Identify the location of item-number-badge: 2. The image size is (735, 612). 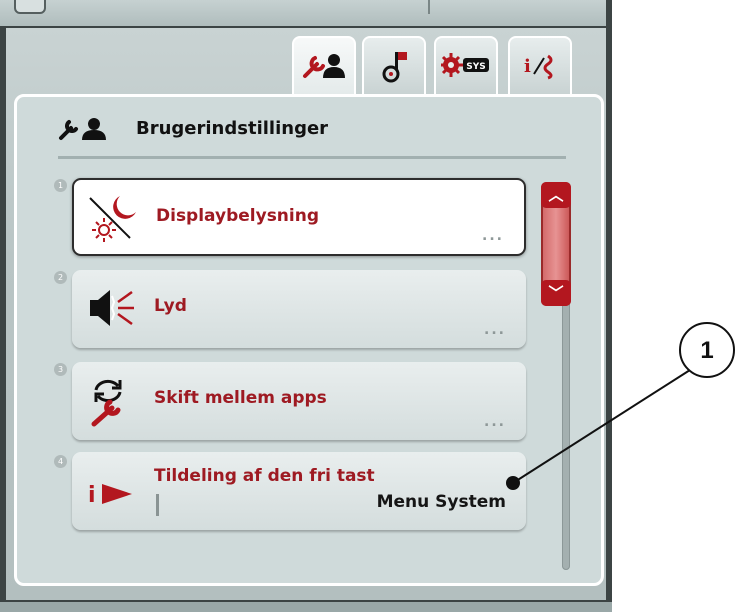
(60, 277).